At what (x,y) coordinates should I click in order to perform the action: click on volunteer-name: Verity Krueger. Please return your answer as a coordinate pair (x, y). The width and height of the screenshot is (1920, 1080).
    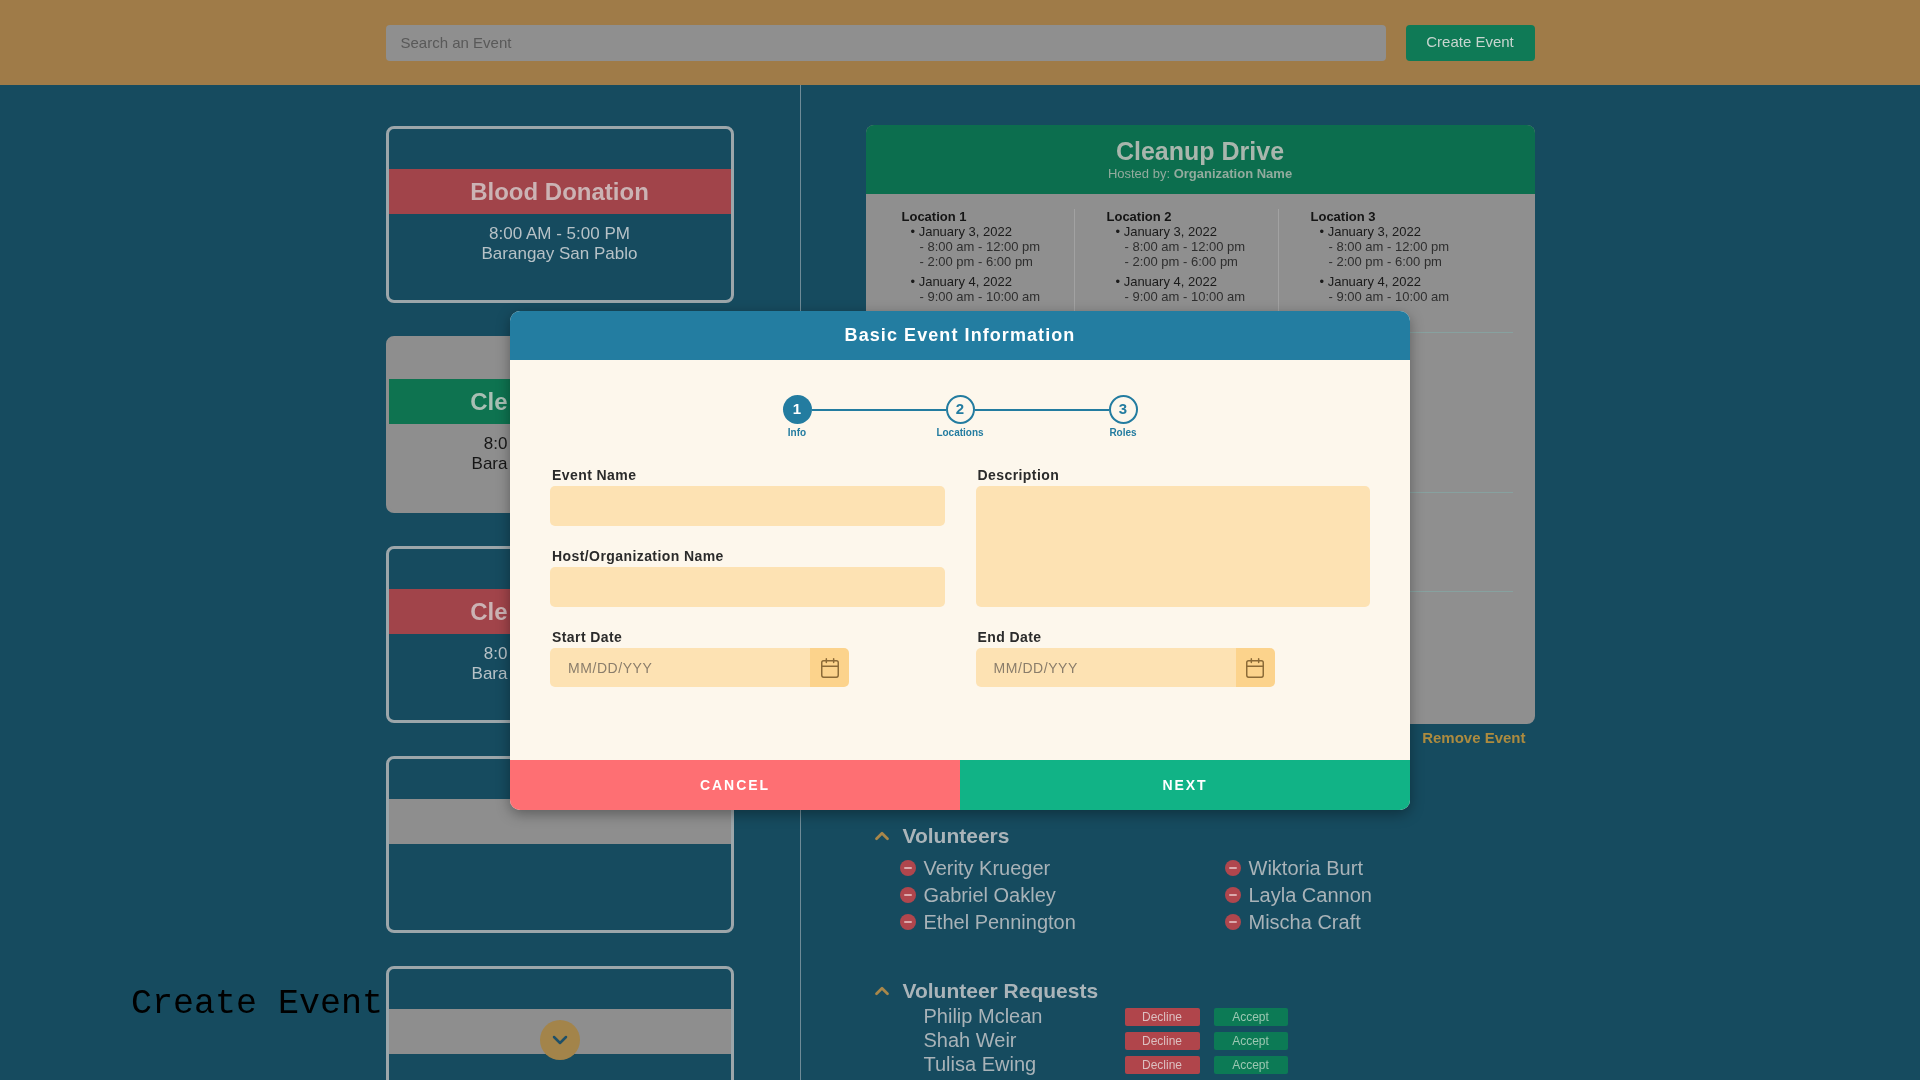
    Looking at the image, I should click on (987, 868).